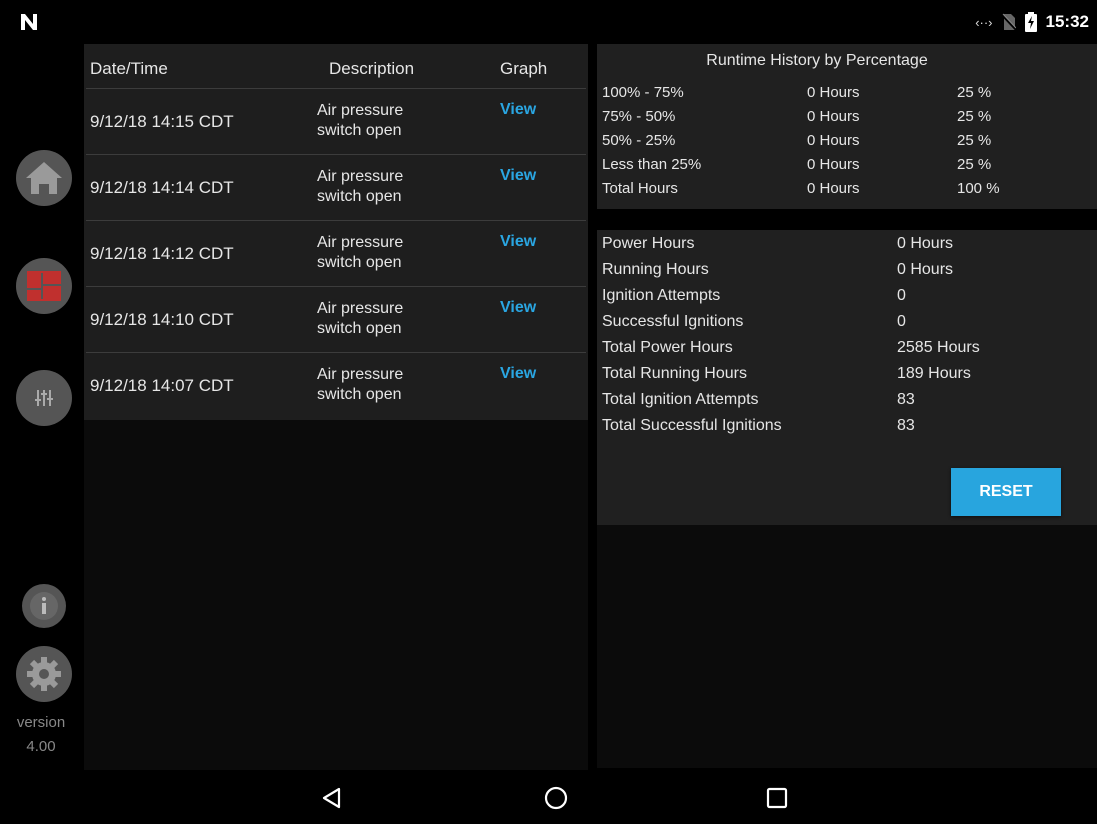  Describe the element at coordinates (41, 722) in the screenshot. I see `version-label: version` at that location.